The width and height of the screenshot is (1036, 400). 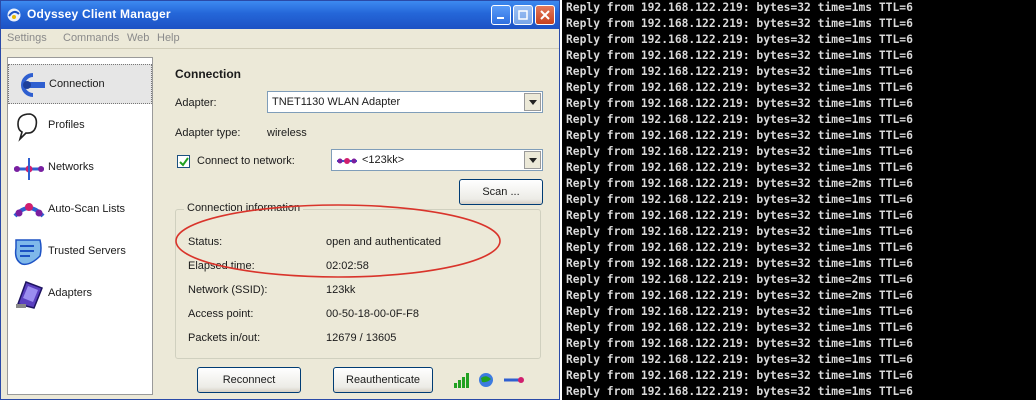 What do you see at coordinates (341, 290) in the screenshot?
I see `ssid-value: 123kk` at bounding box center [341, 290].